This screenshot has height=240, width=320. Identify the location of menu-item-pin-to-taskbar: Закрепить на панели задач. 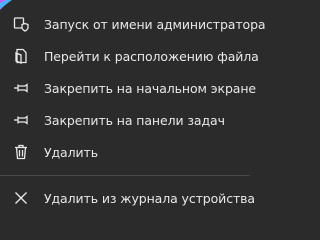
(125, 120).